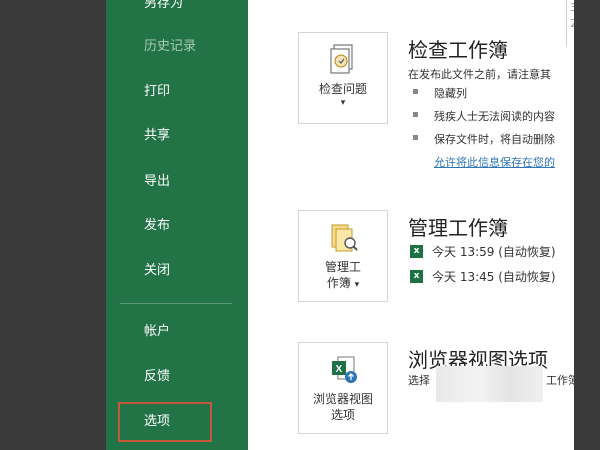 This screenshot has width=600, height=450. Describe the element at coordinates (458, 228) in the screenshot. I see `manage-title: 管理工作簿` at that location.